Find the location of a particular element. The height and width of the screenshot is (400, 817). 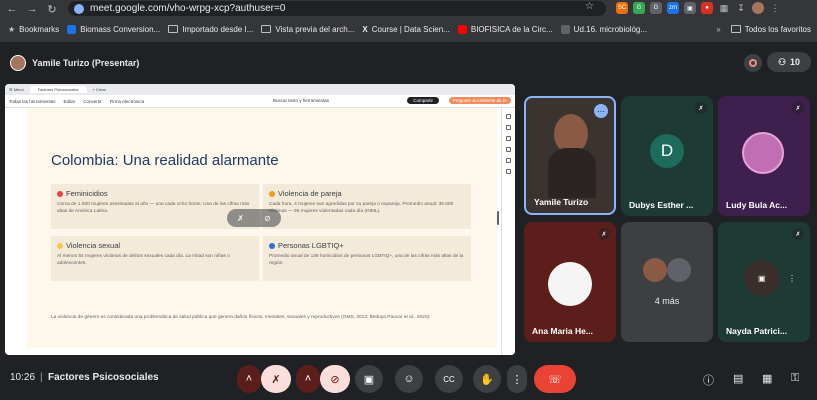

activities-icon: ▦ is located at coordinates (767, 378).